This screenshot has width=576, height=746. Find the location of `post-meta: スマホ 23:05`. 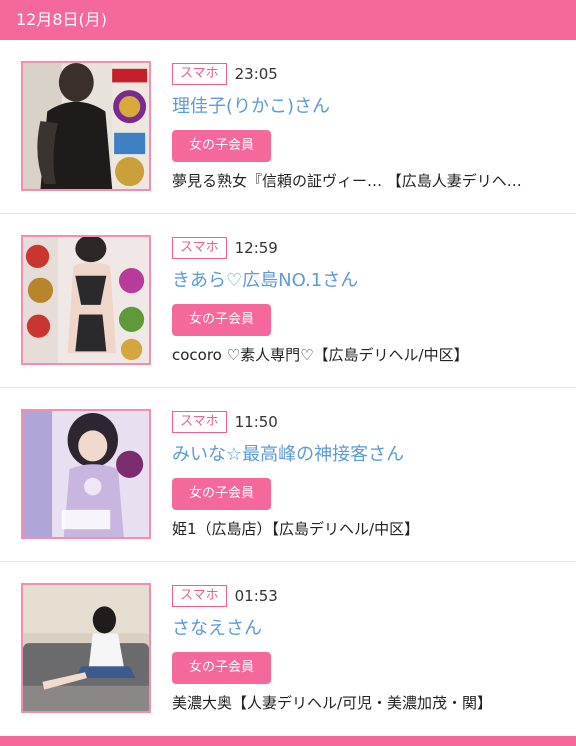

post-meta: スマホ 23:05 is located at coordinates (225, 74).